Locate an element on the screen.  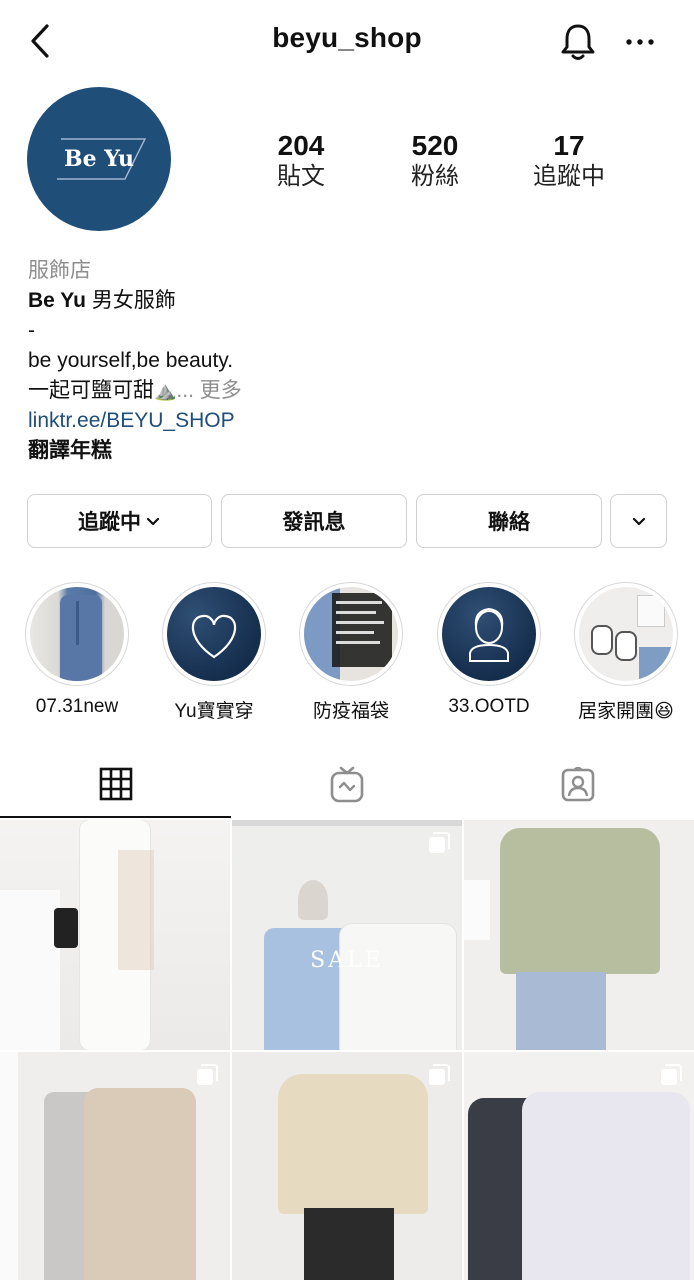
stat-following-label: 追蹤中 is located at coordinates (569, 176).